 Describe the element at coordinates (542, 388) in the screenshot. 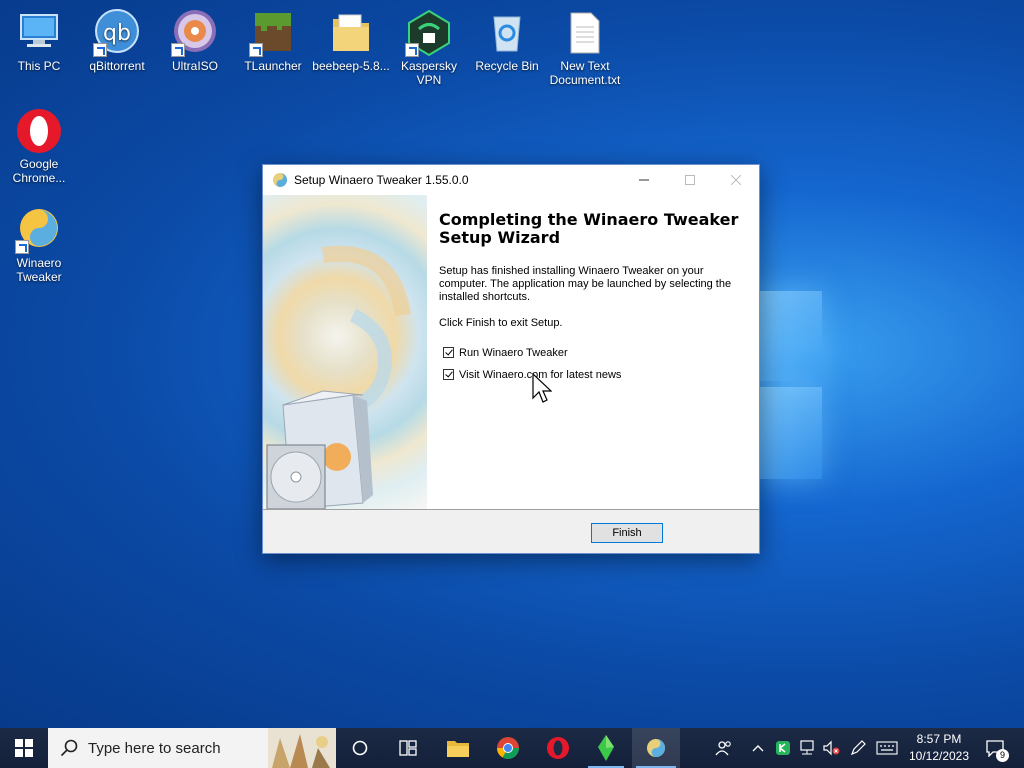

I see `mouse-cursor-icon` at that location.